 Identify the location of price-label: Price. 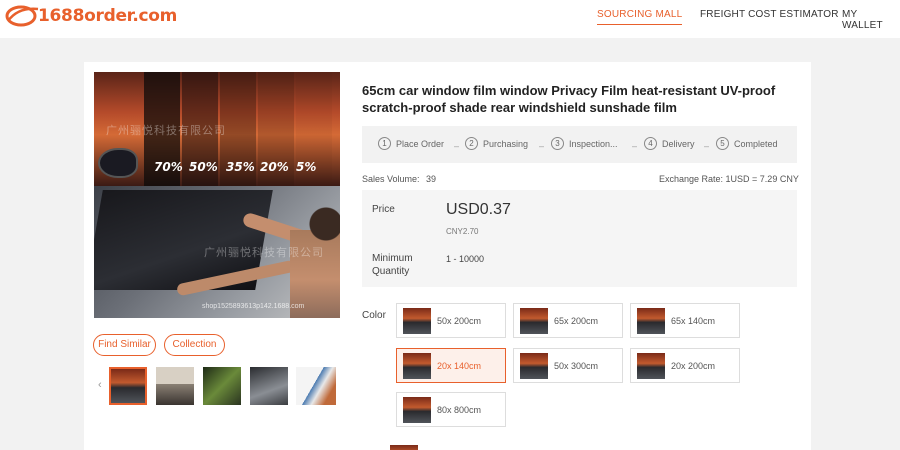
(383, 209).